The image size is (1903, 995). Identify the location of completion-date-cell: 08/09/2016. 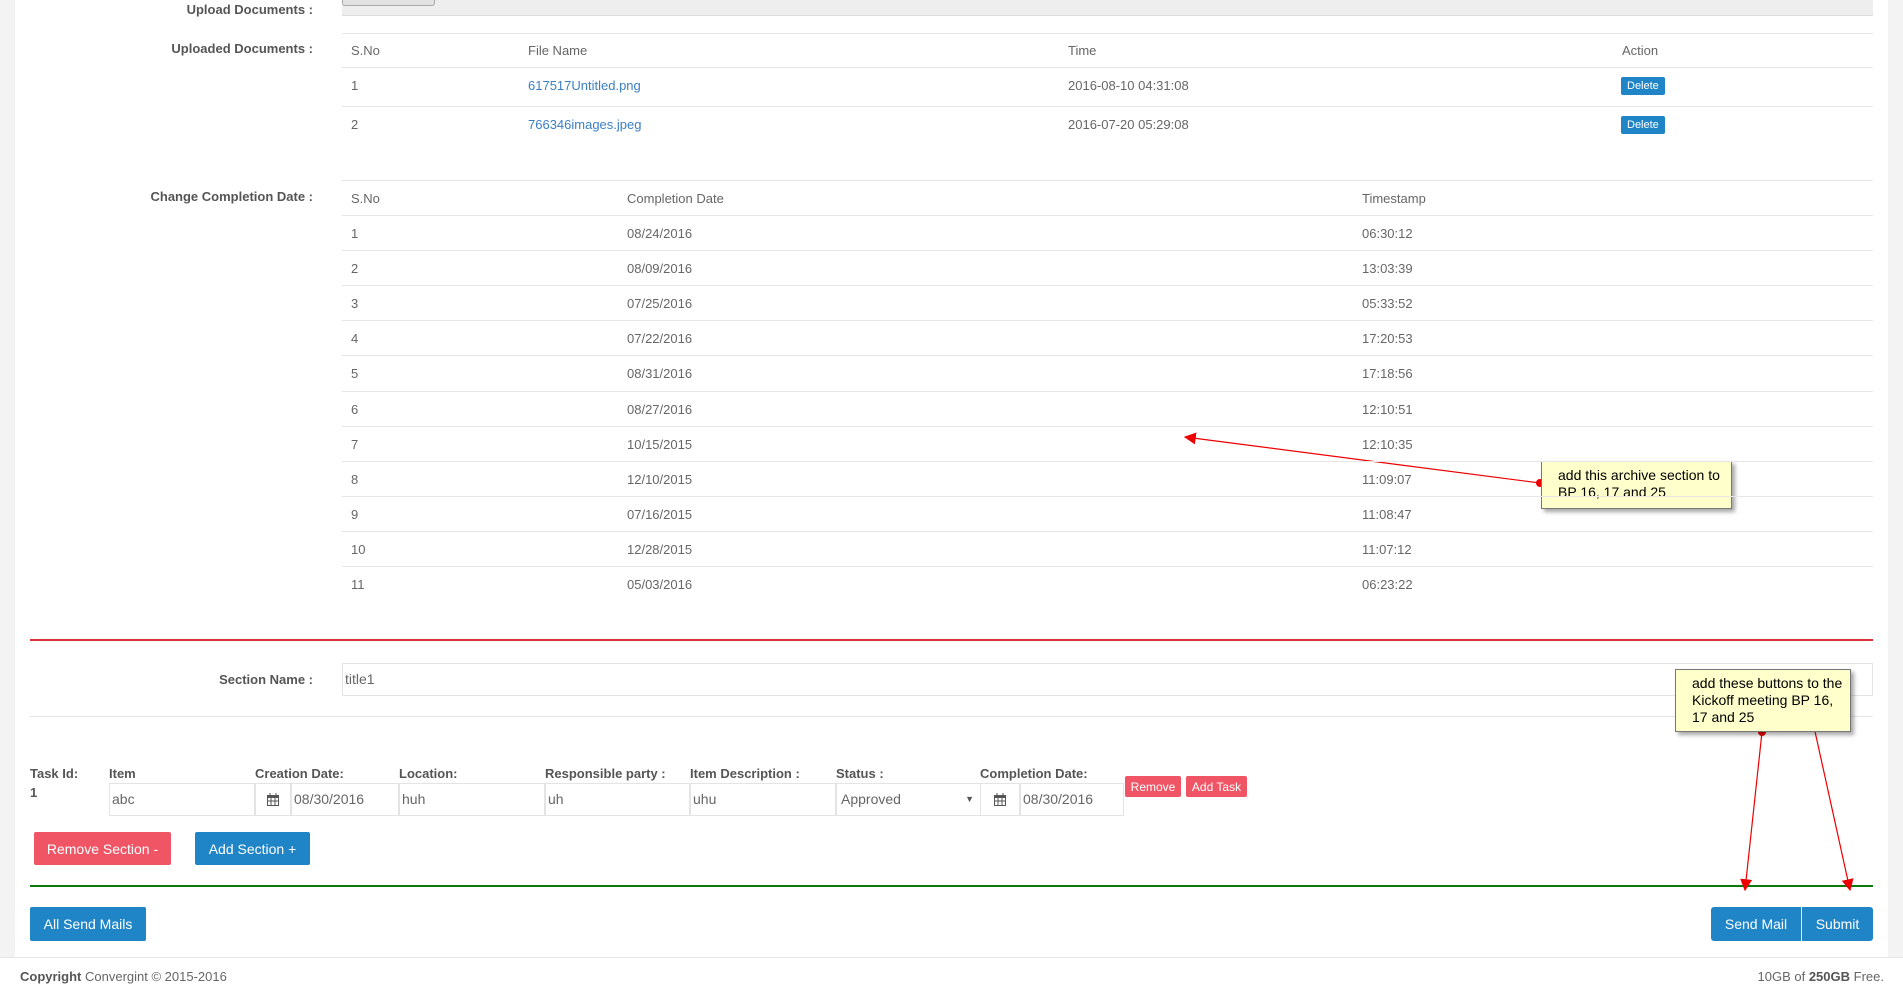
(660, 269).